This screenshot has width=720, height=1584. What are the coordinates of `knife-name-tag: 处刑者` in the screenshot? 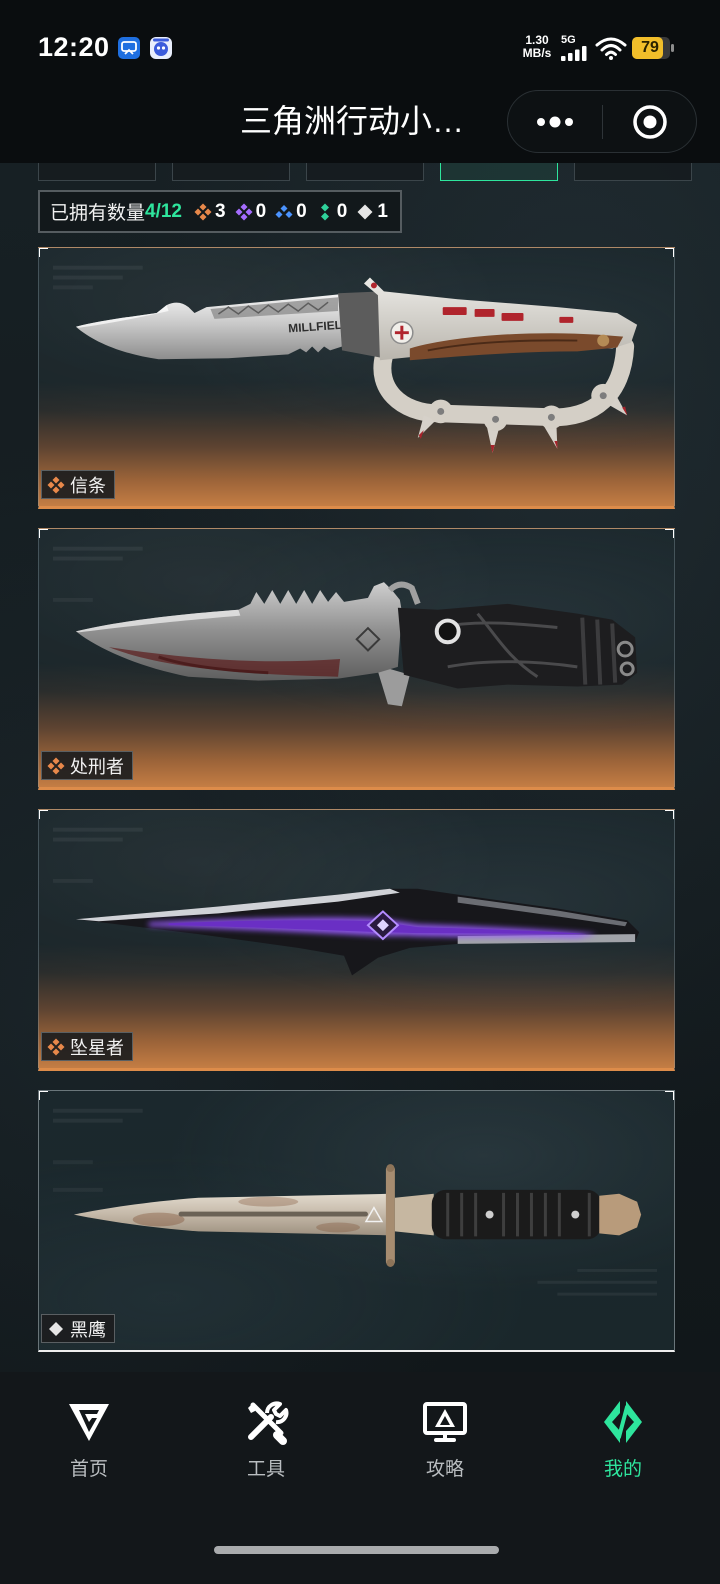 It's located at (87, 765).